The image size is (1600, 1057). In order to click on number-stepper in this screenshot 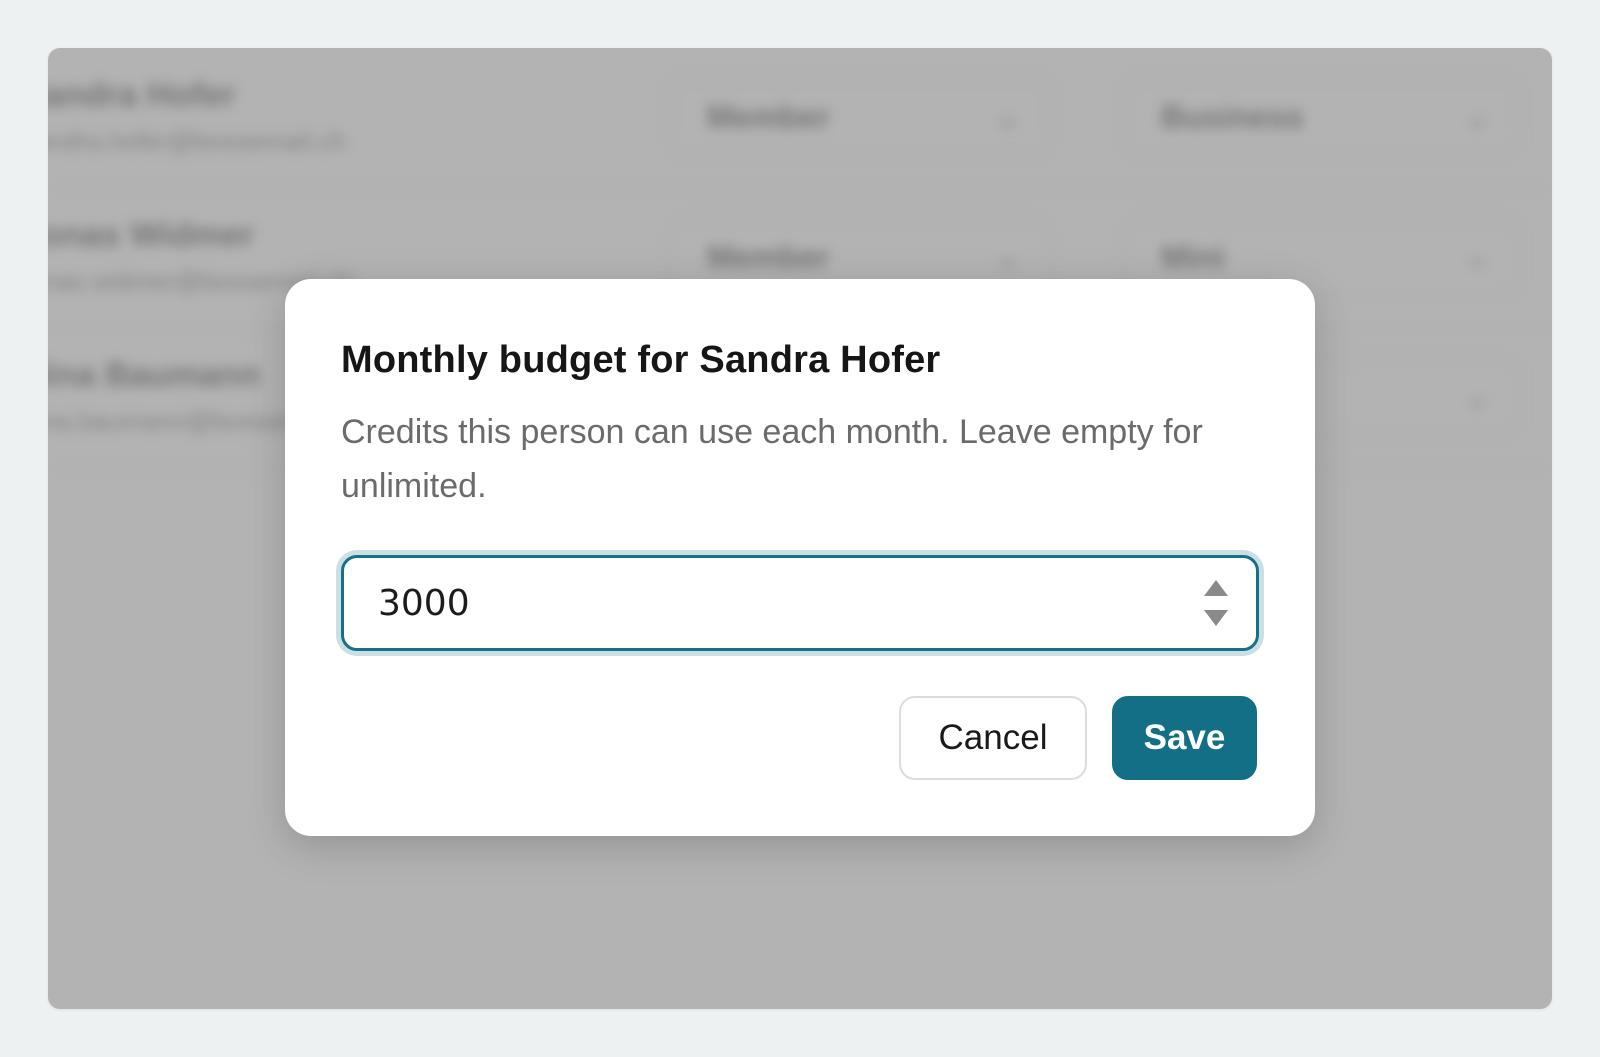, I will do `click(1216, 603)`.